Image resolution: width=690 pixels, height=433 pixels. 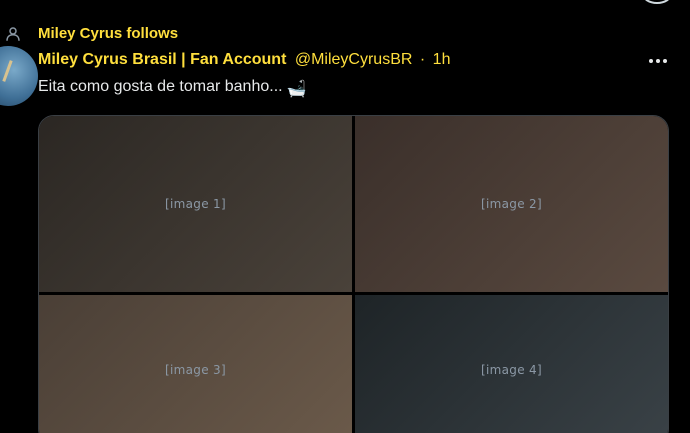 I want to click on social-context: Miley Cyrus follows, so click(x=345, y=34).